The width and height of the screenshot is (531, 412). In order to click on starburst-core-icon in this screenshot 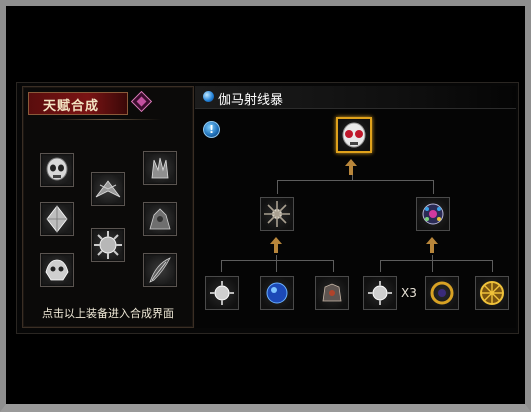, I will do `click(277, 214)`.